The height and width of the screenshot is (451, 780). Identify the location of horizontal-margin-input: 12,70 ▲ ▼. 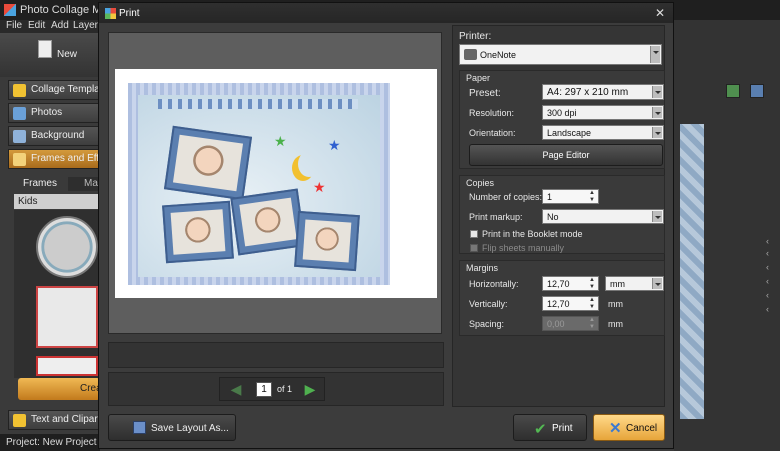
(570, 283).